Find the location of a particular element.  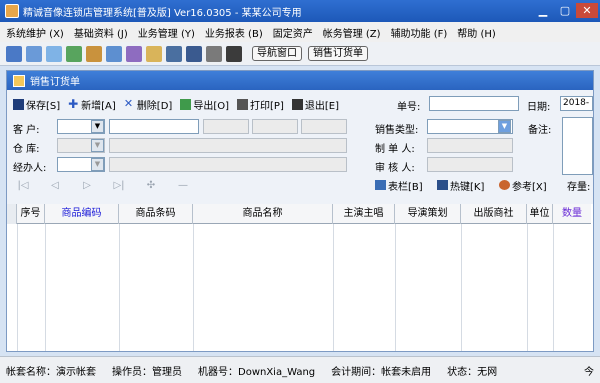

print-icon is located at coordinates (243, 104).